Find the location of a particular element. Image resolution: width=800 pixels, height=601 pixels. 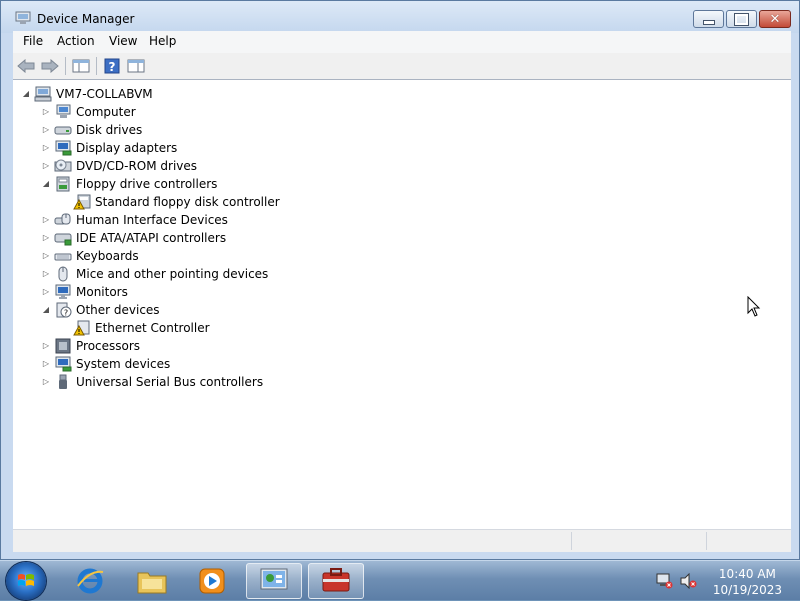

clock: 10:40 AM 10/19/2023 is located at coordinates (747, 582).